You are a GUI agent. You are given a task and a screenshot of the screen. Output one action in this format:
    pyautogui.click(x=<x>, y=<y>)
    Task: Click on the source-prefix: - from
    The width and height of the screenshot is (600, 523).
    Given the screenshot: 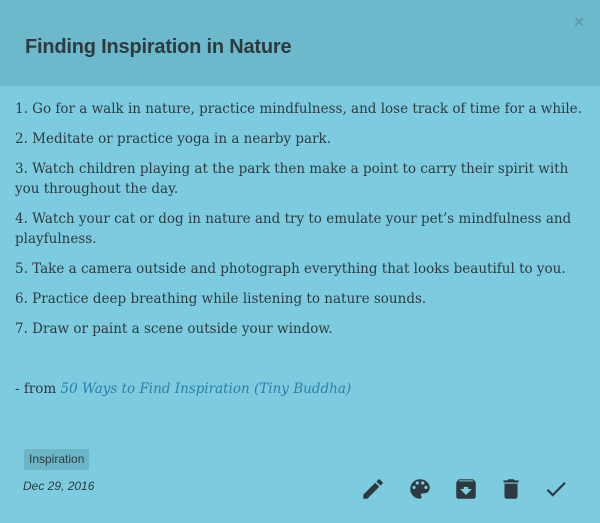 What is the action you would take?
    pyautogui.click(x=38, y=389)
    